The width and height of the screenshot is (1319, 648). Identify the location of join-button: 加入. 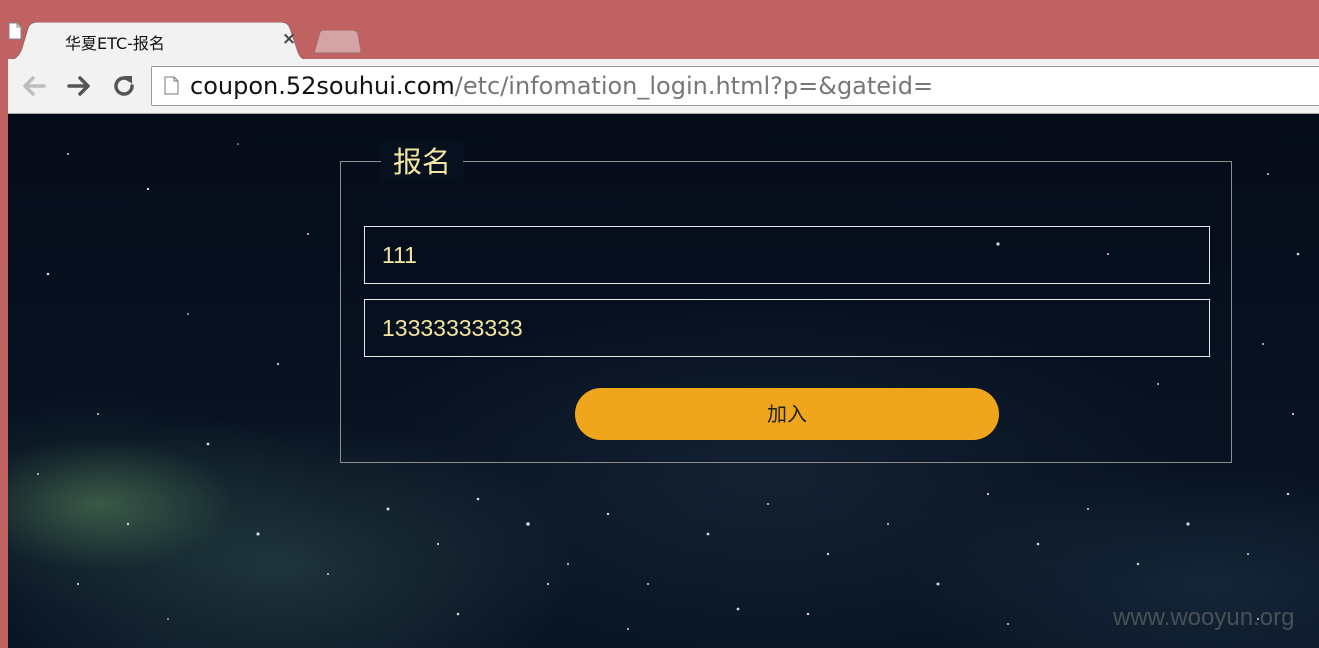
(787, 414).